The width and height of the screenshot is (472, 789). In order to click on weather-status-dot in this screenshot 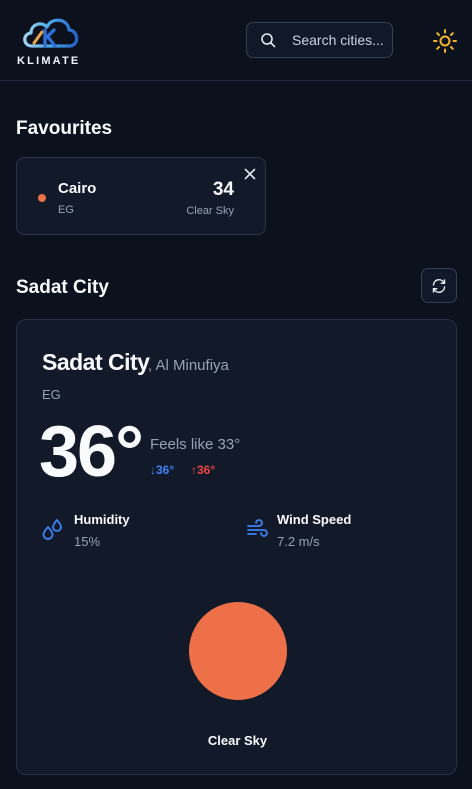, I will do `click(42, 198)`.